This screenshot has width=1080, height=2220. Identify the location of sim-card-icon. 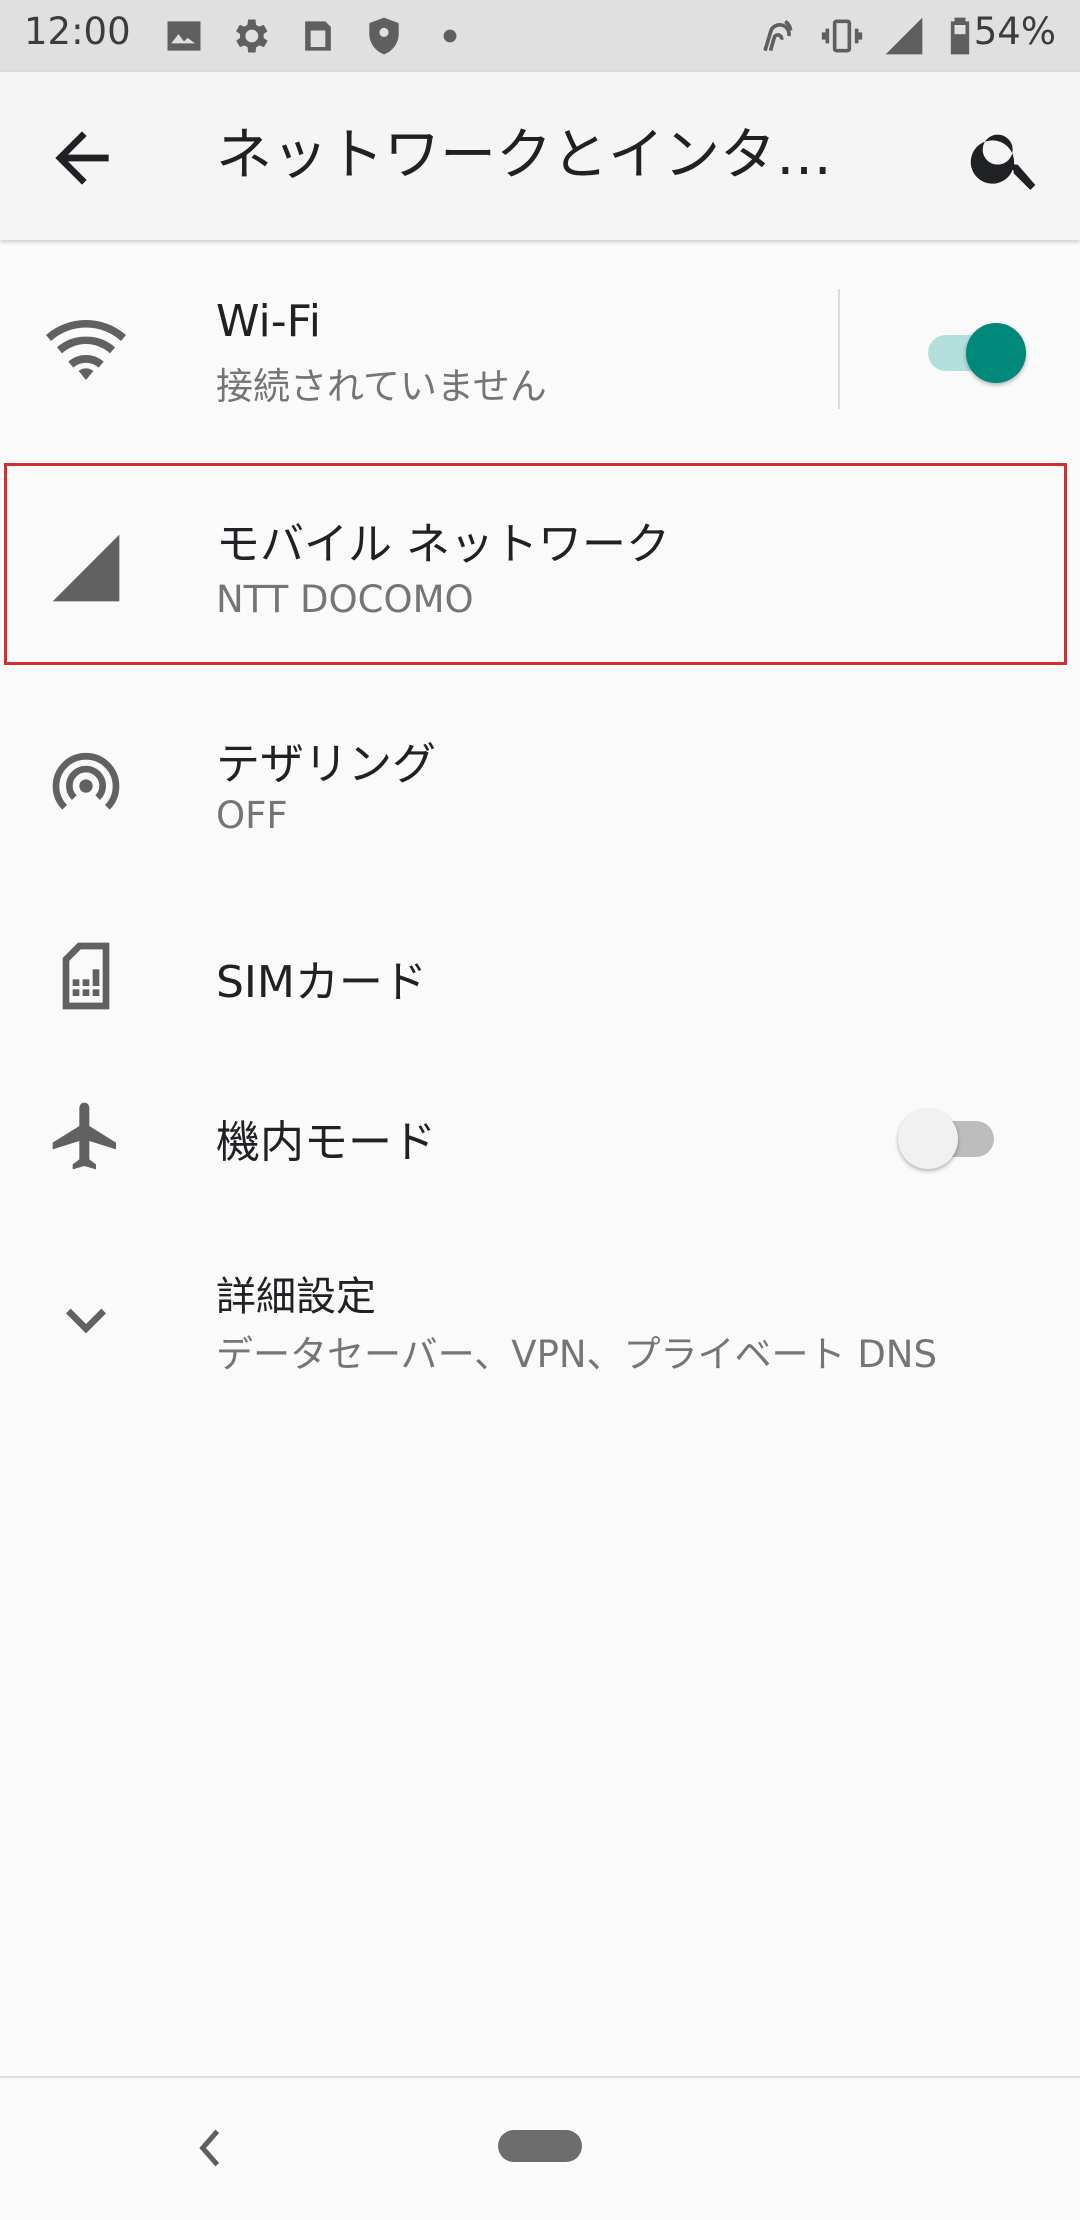
(86, 976).